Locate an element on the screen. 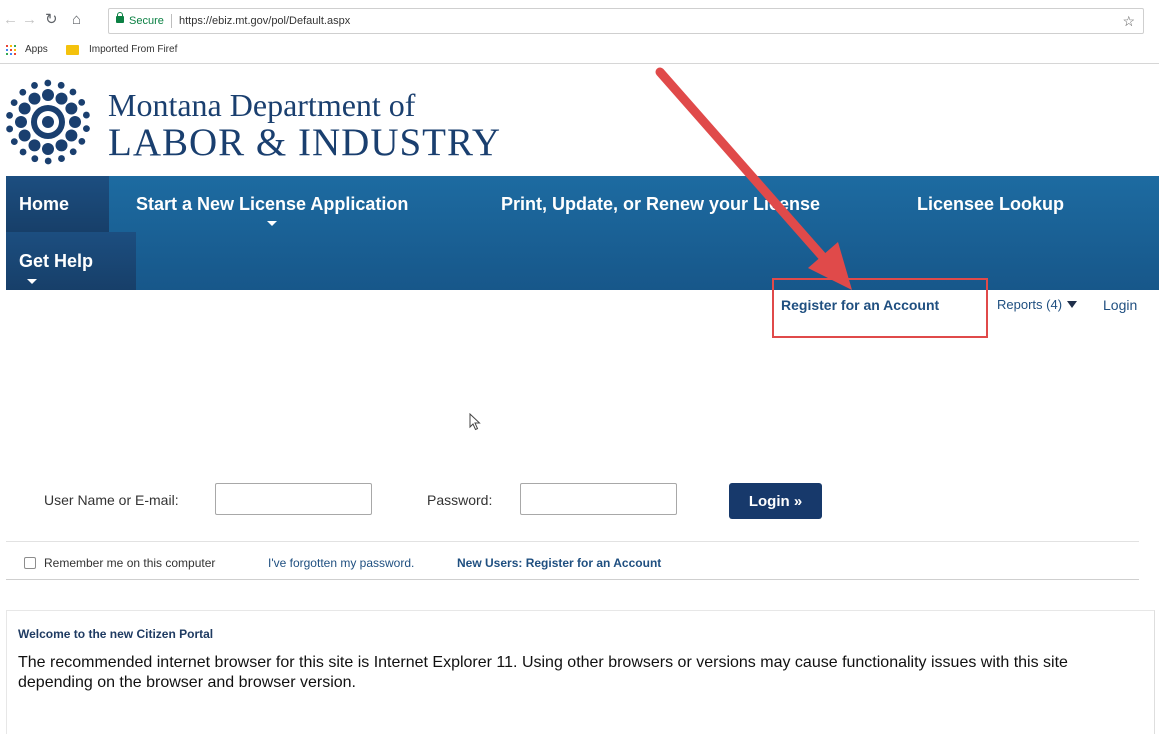 The image size is (1159, 734). url-text: https://ebiz.mt.gov/pol/Default.aspx is located at coordinates (264, 21).